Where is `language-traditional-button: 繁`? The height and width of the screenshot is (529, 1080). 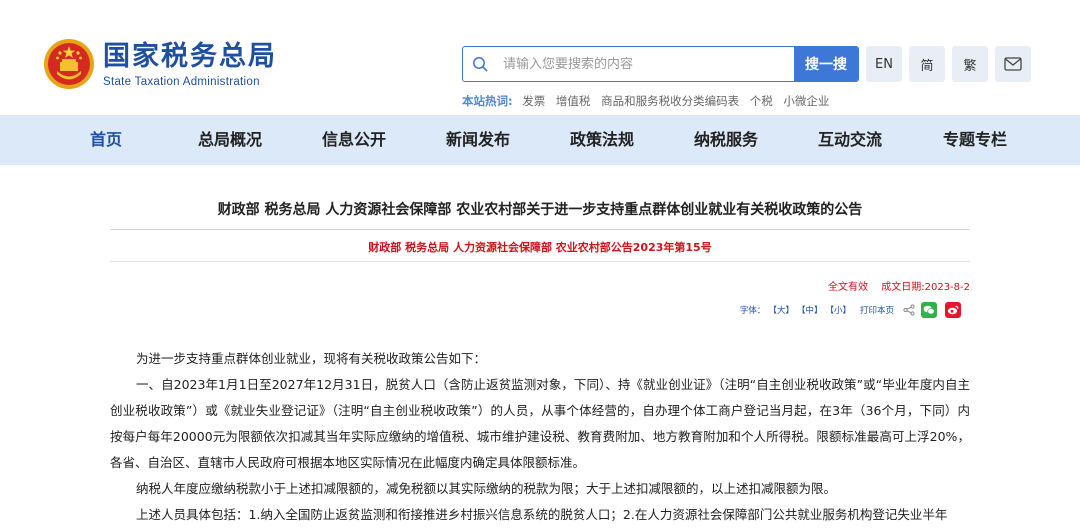
language-traditional-button: 繁 is located at coordinates (970, 64).